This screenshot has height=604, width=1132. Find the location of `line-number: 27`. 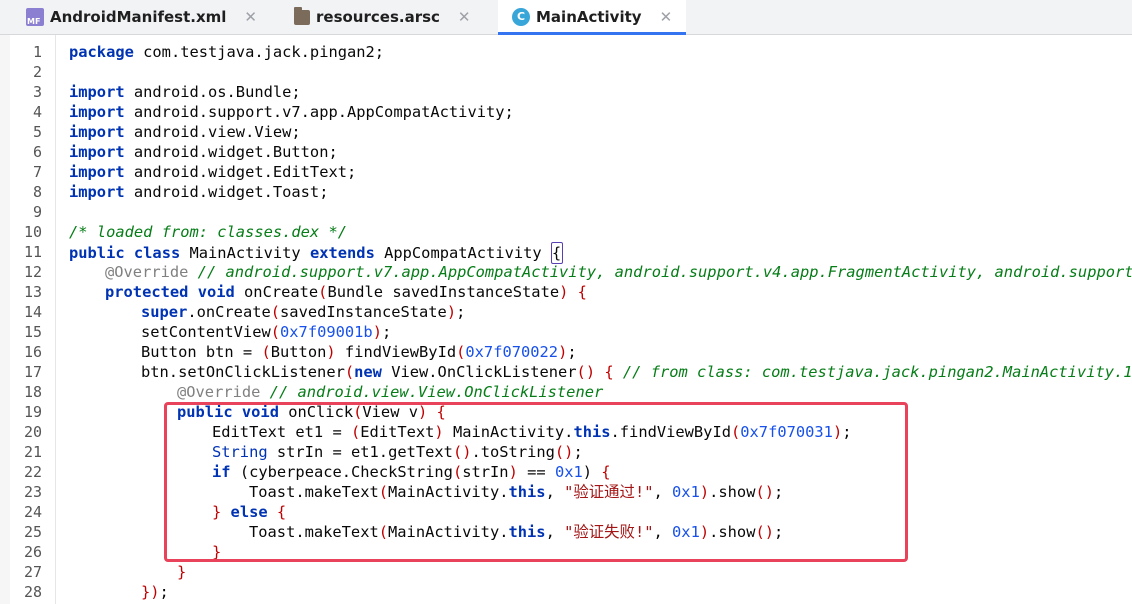

line-number: 27 is located at coordinates (32, 572).